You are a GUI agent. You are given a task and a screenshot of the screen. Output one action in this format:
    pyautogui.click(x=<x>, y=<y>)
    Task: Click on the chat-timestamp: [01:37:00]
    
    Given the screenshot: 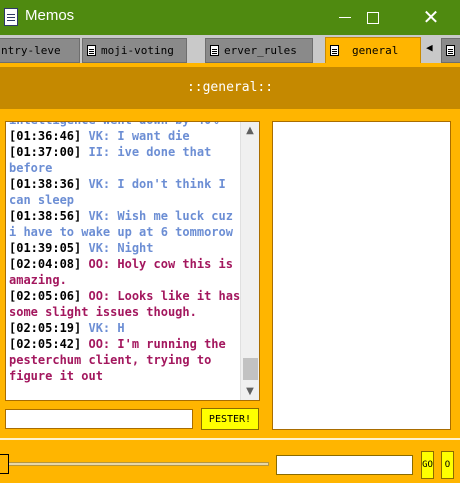 What is the action you would take?
    pyautogui.click(x=45, y=152)
    